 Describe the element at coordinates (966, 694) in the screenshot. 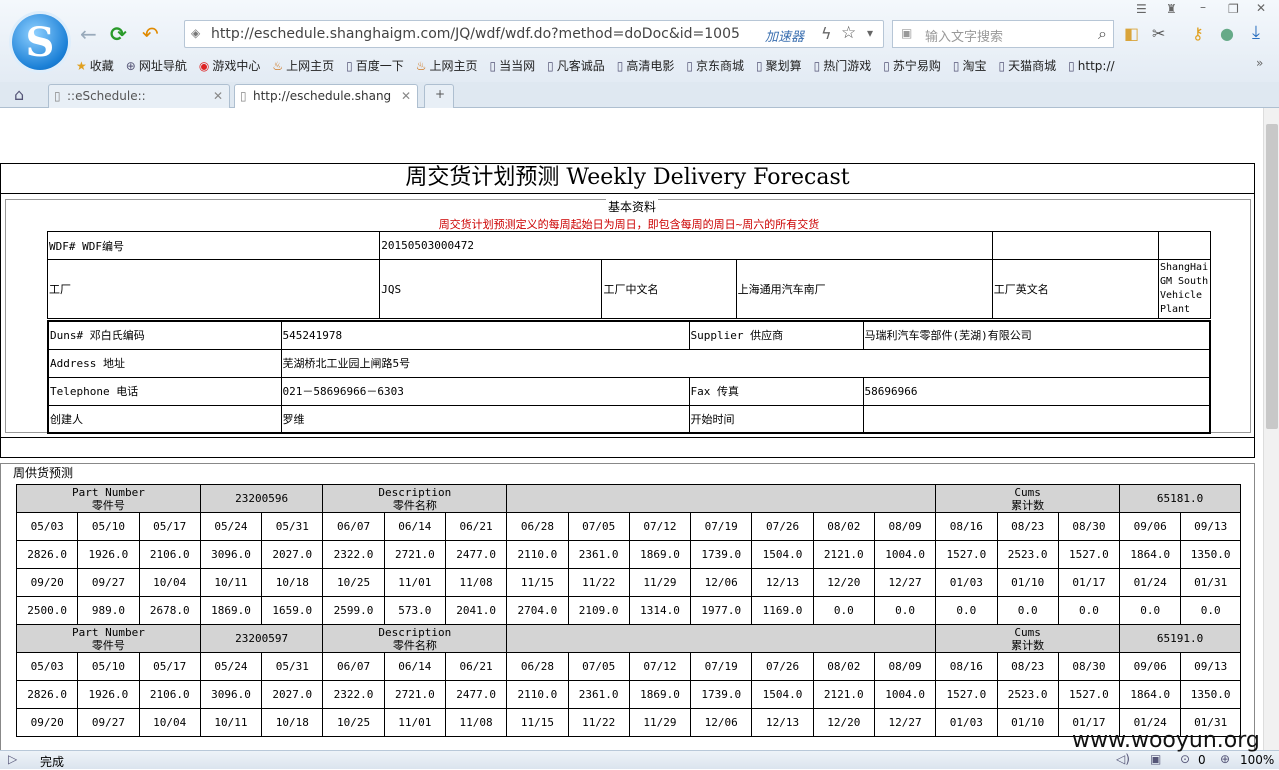

I see `quantity-cell: 1527.0` at that location.